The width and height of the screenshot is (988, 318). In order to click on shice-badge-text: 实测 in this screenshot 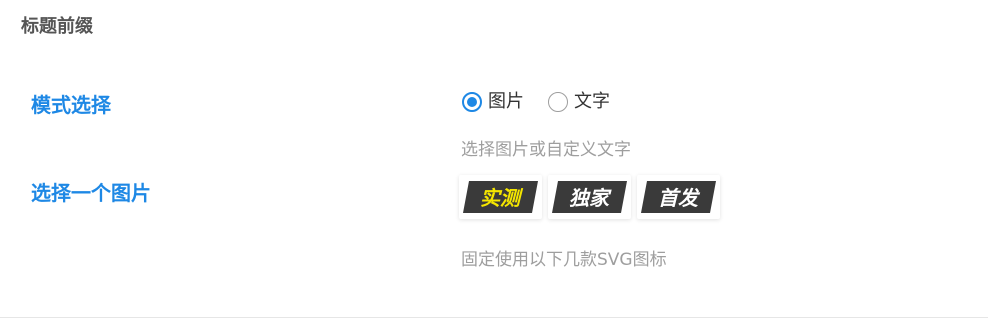, I will do `click(502, 198)`.